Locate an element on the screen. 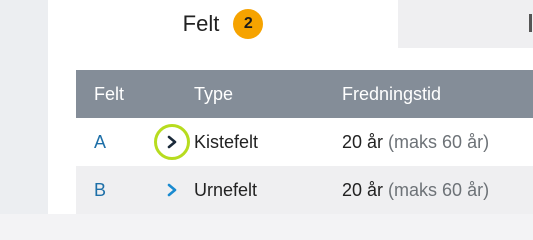 The height and width of the screenshot is (240, 533). field-type: Kistefelt is located at coordinates (268, 142).